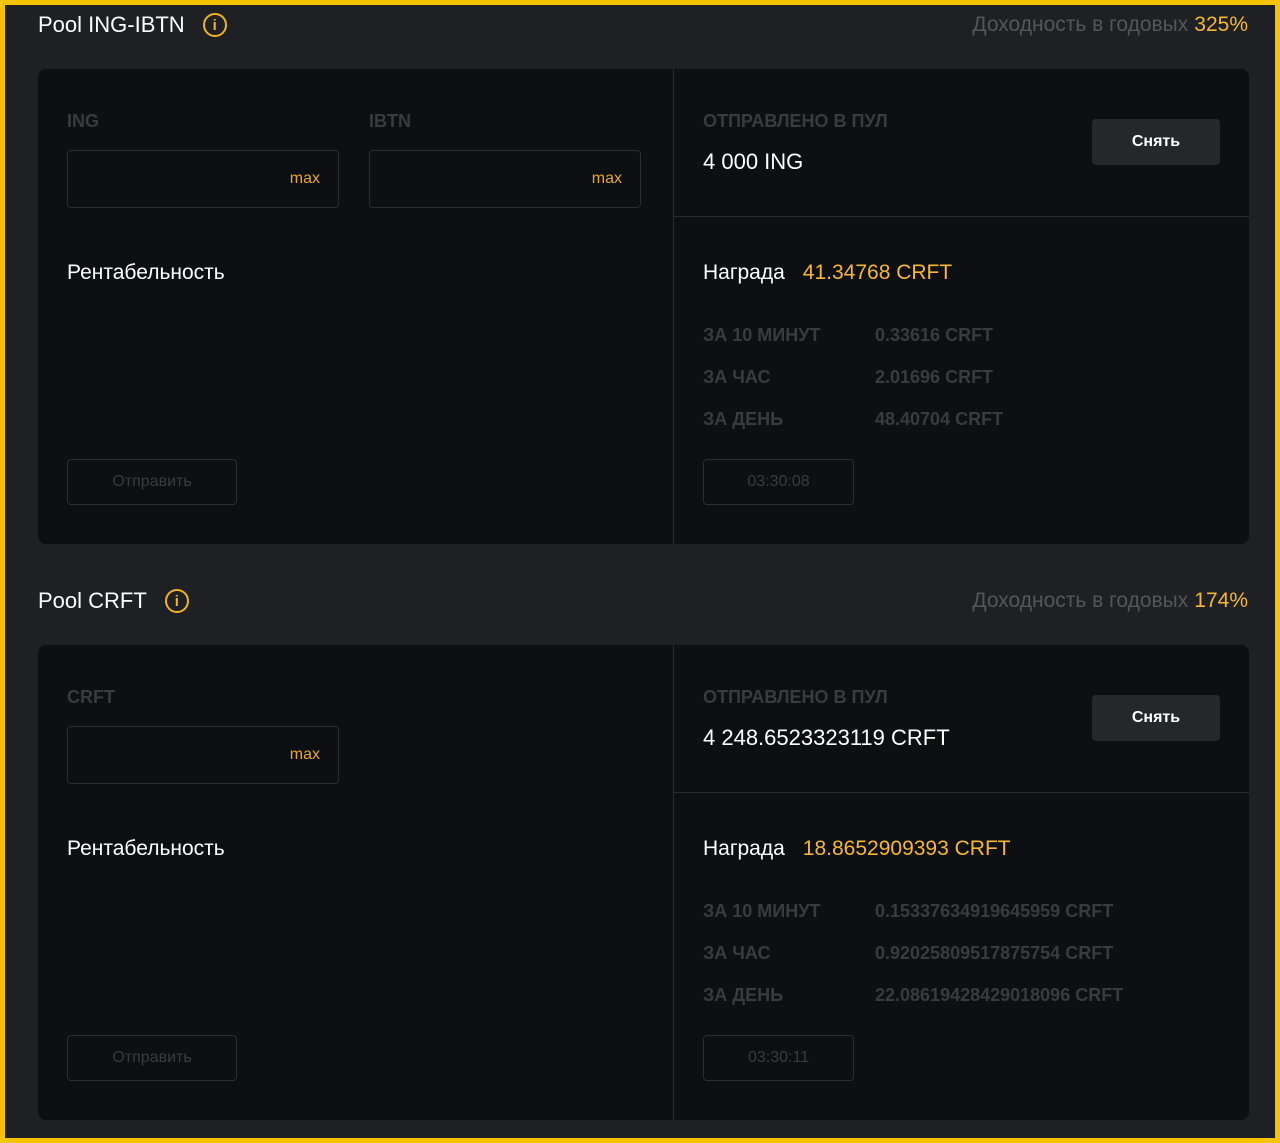  Describe the element at coordinates (853, 346) in the screenshot. I see `rate-row: ЗА 10 МИНУТ 0.33616 CRFT` at that location.